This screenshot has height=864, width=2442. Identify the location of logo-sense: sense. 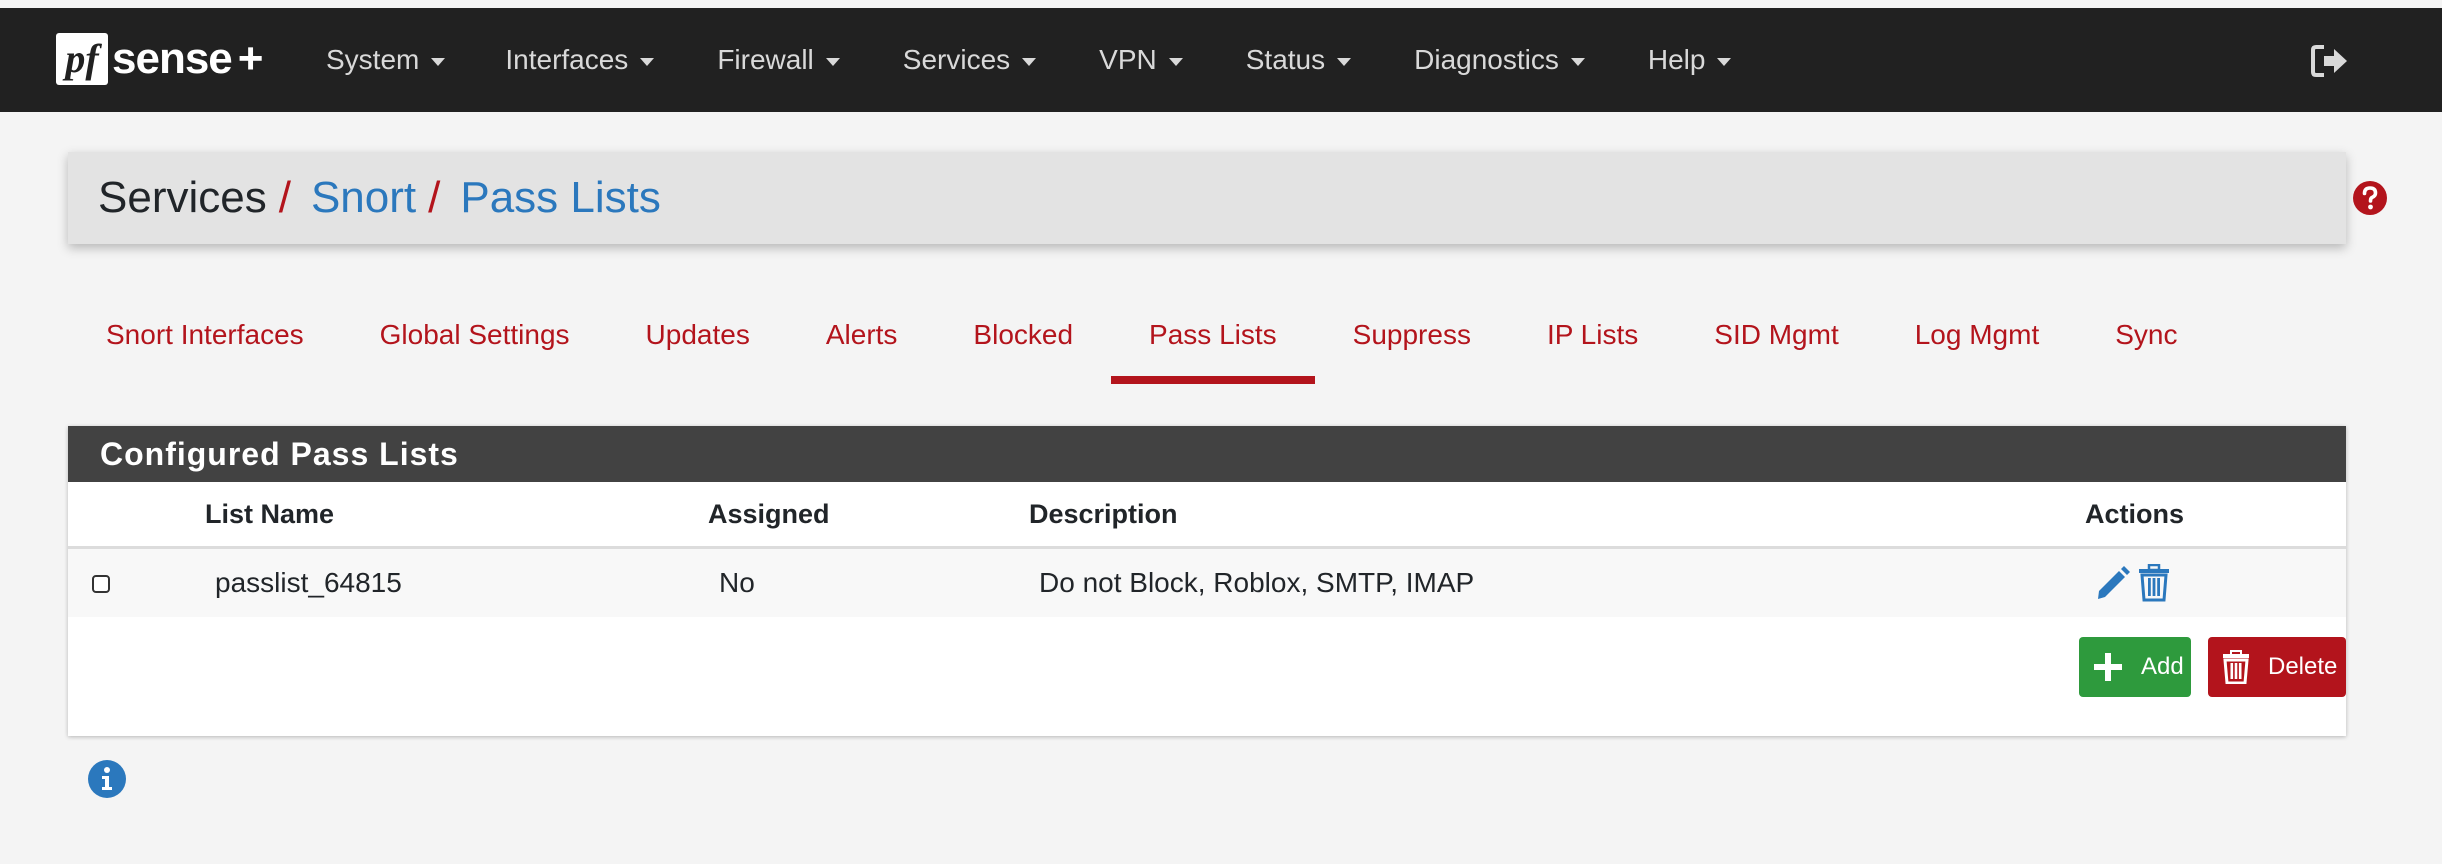
(172, 58).